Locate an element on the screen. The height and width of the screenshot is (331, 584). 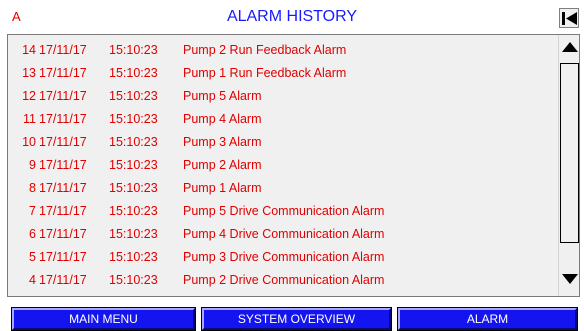
main-menu-button: MAIN MENU is located at coordinates (103, 319).